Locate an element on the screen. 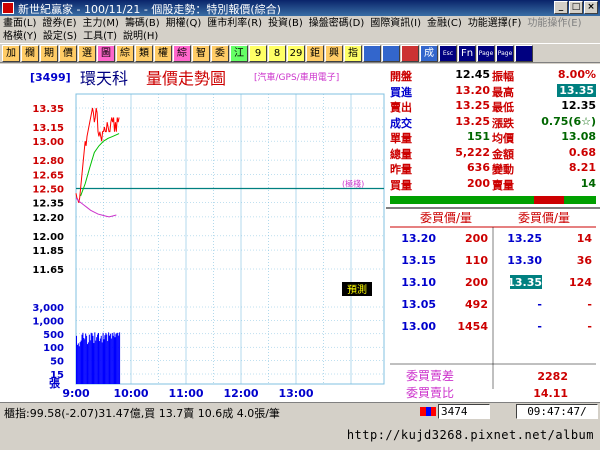  quote-l1: 買進 is located at coordinates (401, 92).